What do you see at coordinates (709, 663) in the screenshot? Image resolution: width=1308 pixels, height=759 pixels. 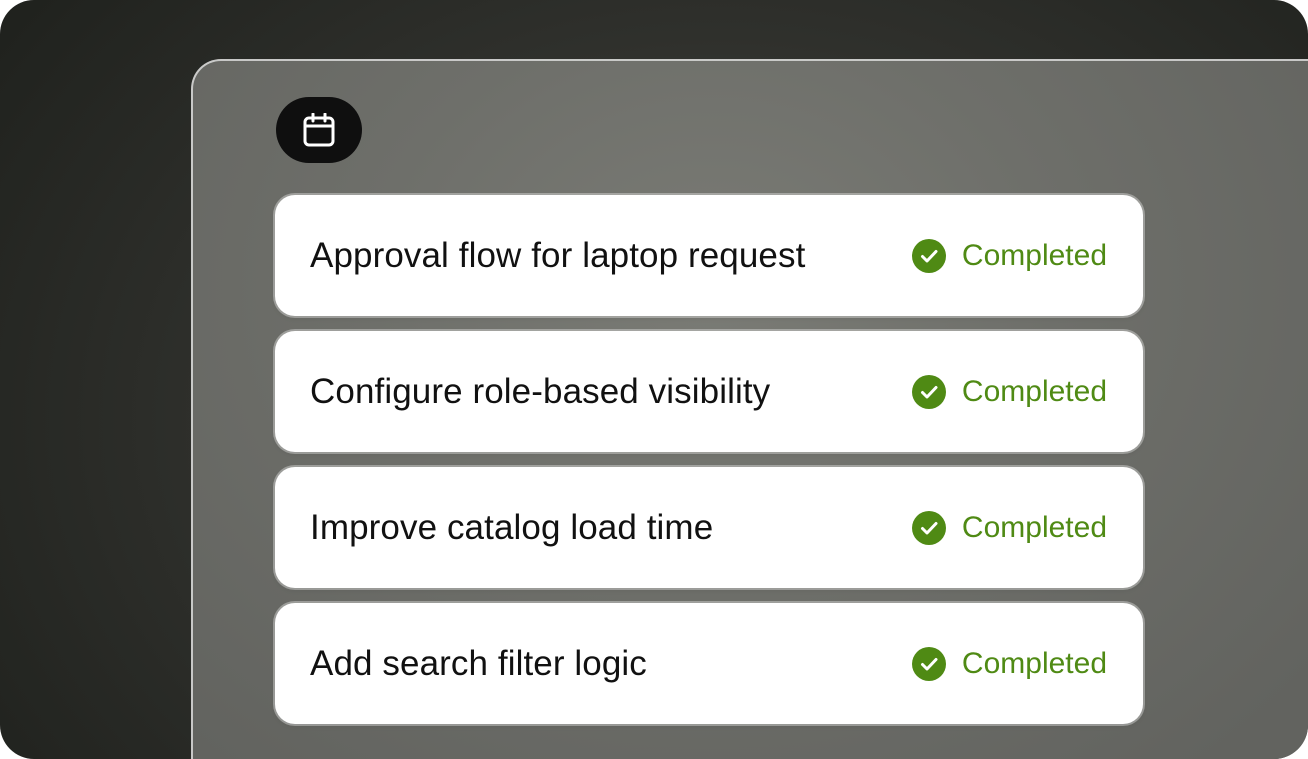 I see `task-card: Add search filter logic Completed` at bounding box center [709, 663].